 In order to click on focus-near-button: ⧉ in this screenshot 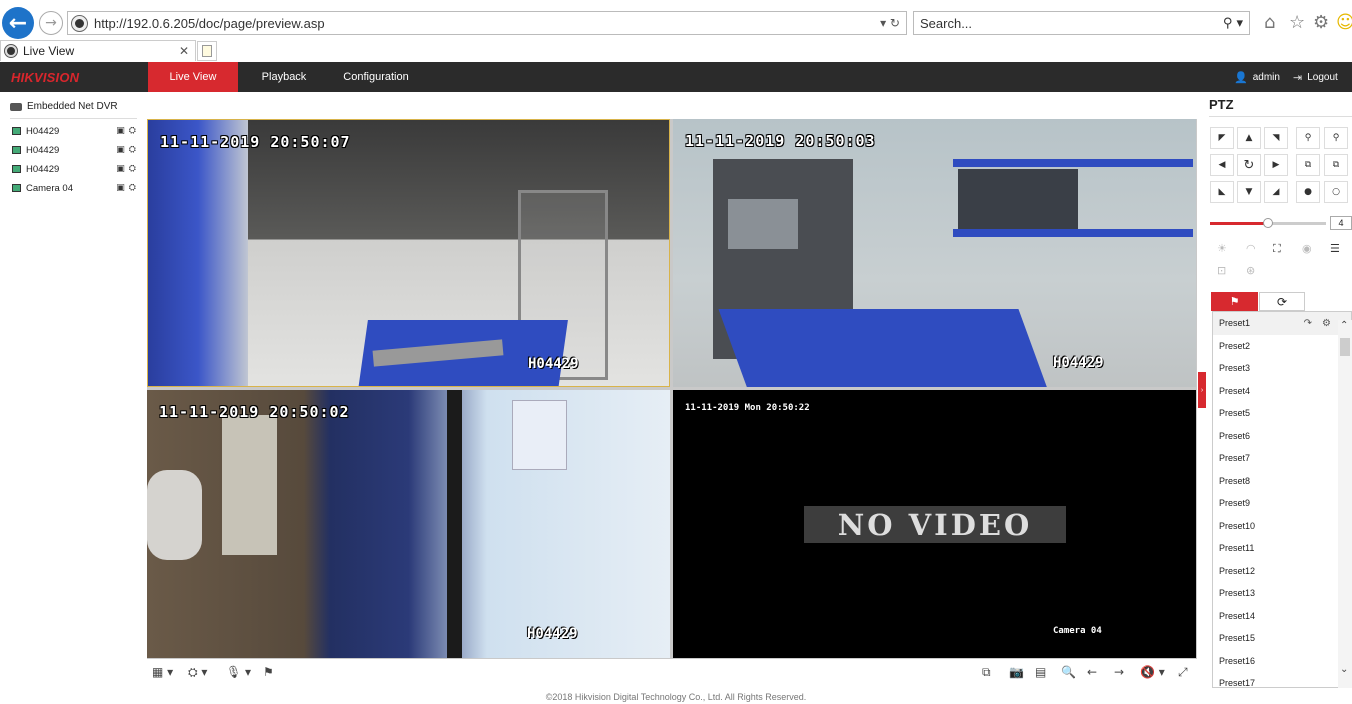, I will do `click(1308, 165)`.